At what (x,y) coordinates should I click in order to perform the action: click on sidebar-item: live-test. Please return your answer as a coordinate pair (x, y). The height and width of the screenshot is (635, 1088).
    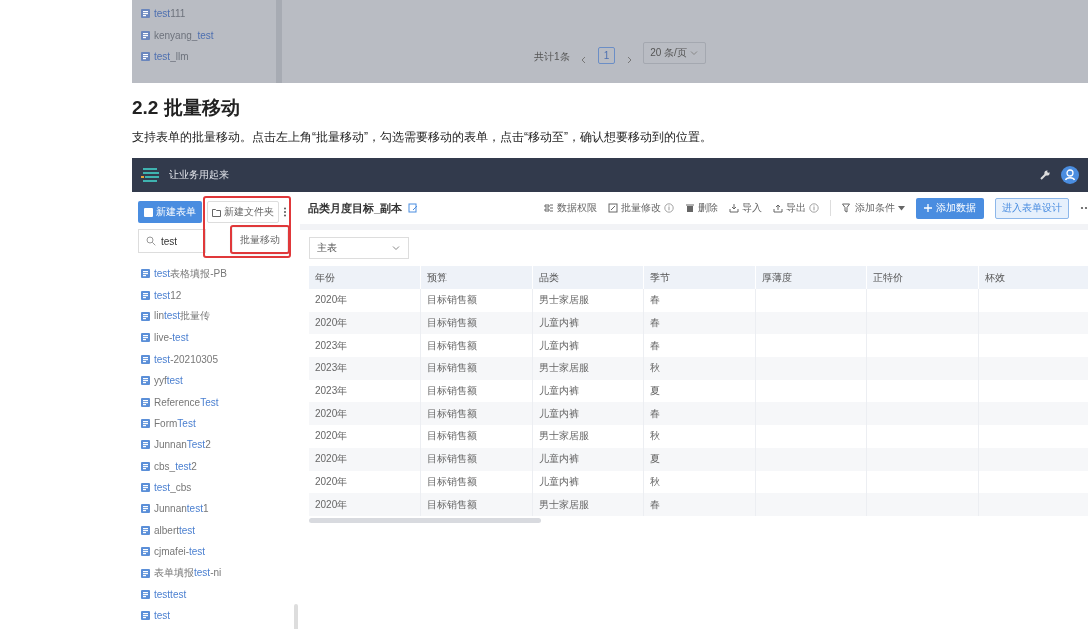
    Looking at the image, I should click on (216, 338).